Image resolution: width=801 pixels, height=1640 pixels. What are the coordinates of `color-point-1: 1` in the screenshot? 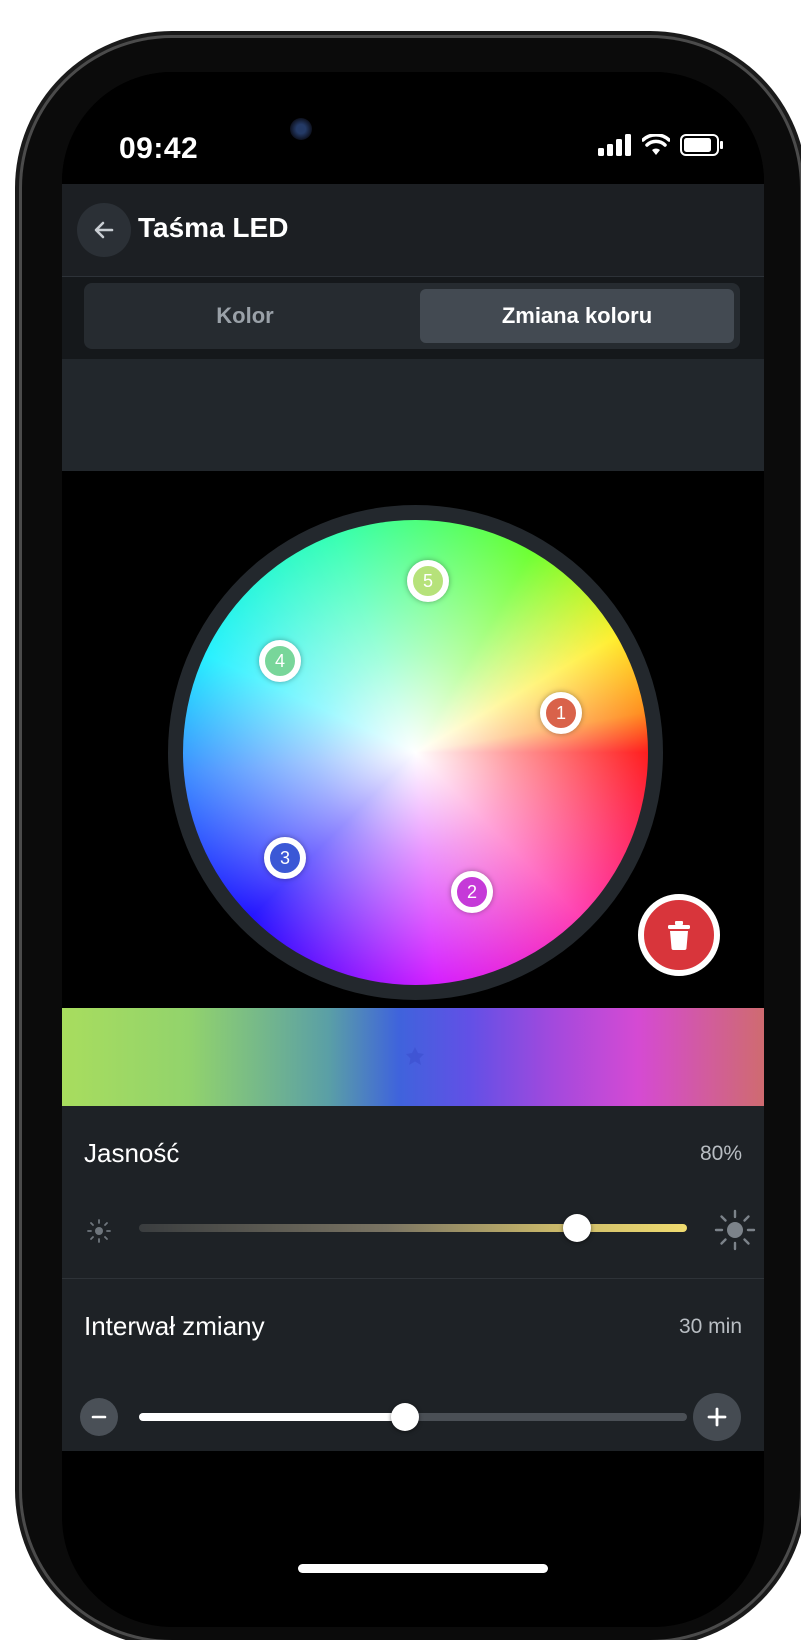 It's located at (561, 713).